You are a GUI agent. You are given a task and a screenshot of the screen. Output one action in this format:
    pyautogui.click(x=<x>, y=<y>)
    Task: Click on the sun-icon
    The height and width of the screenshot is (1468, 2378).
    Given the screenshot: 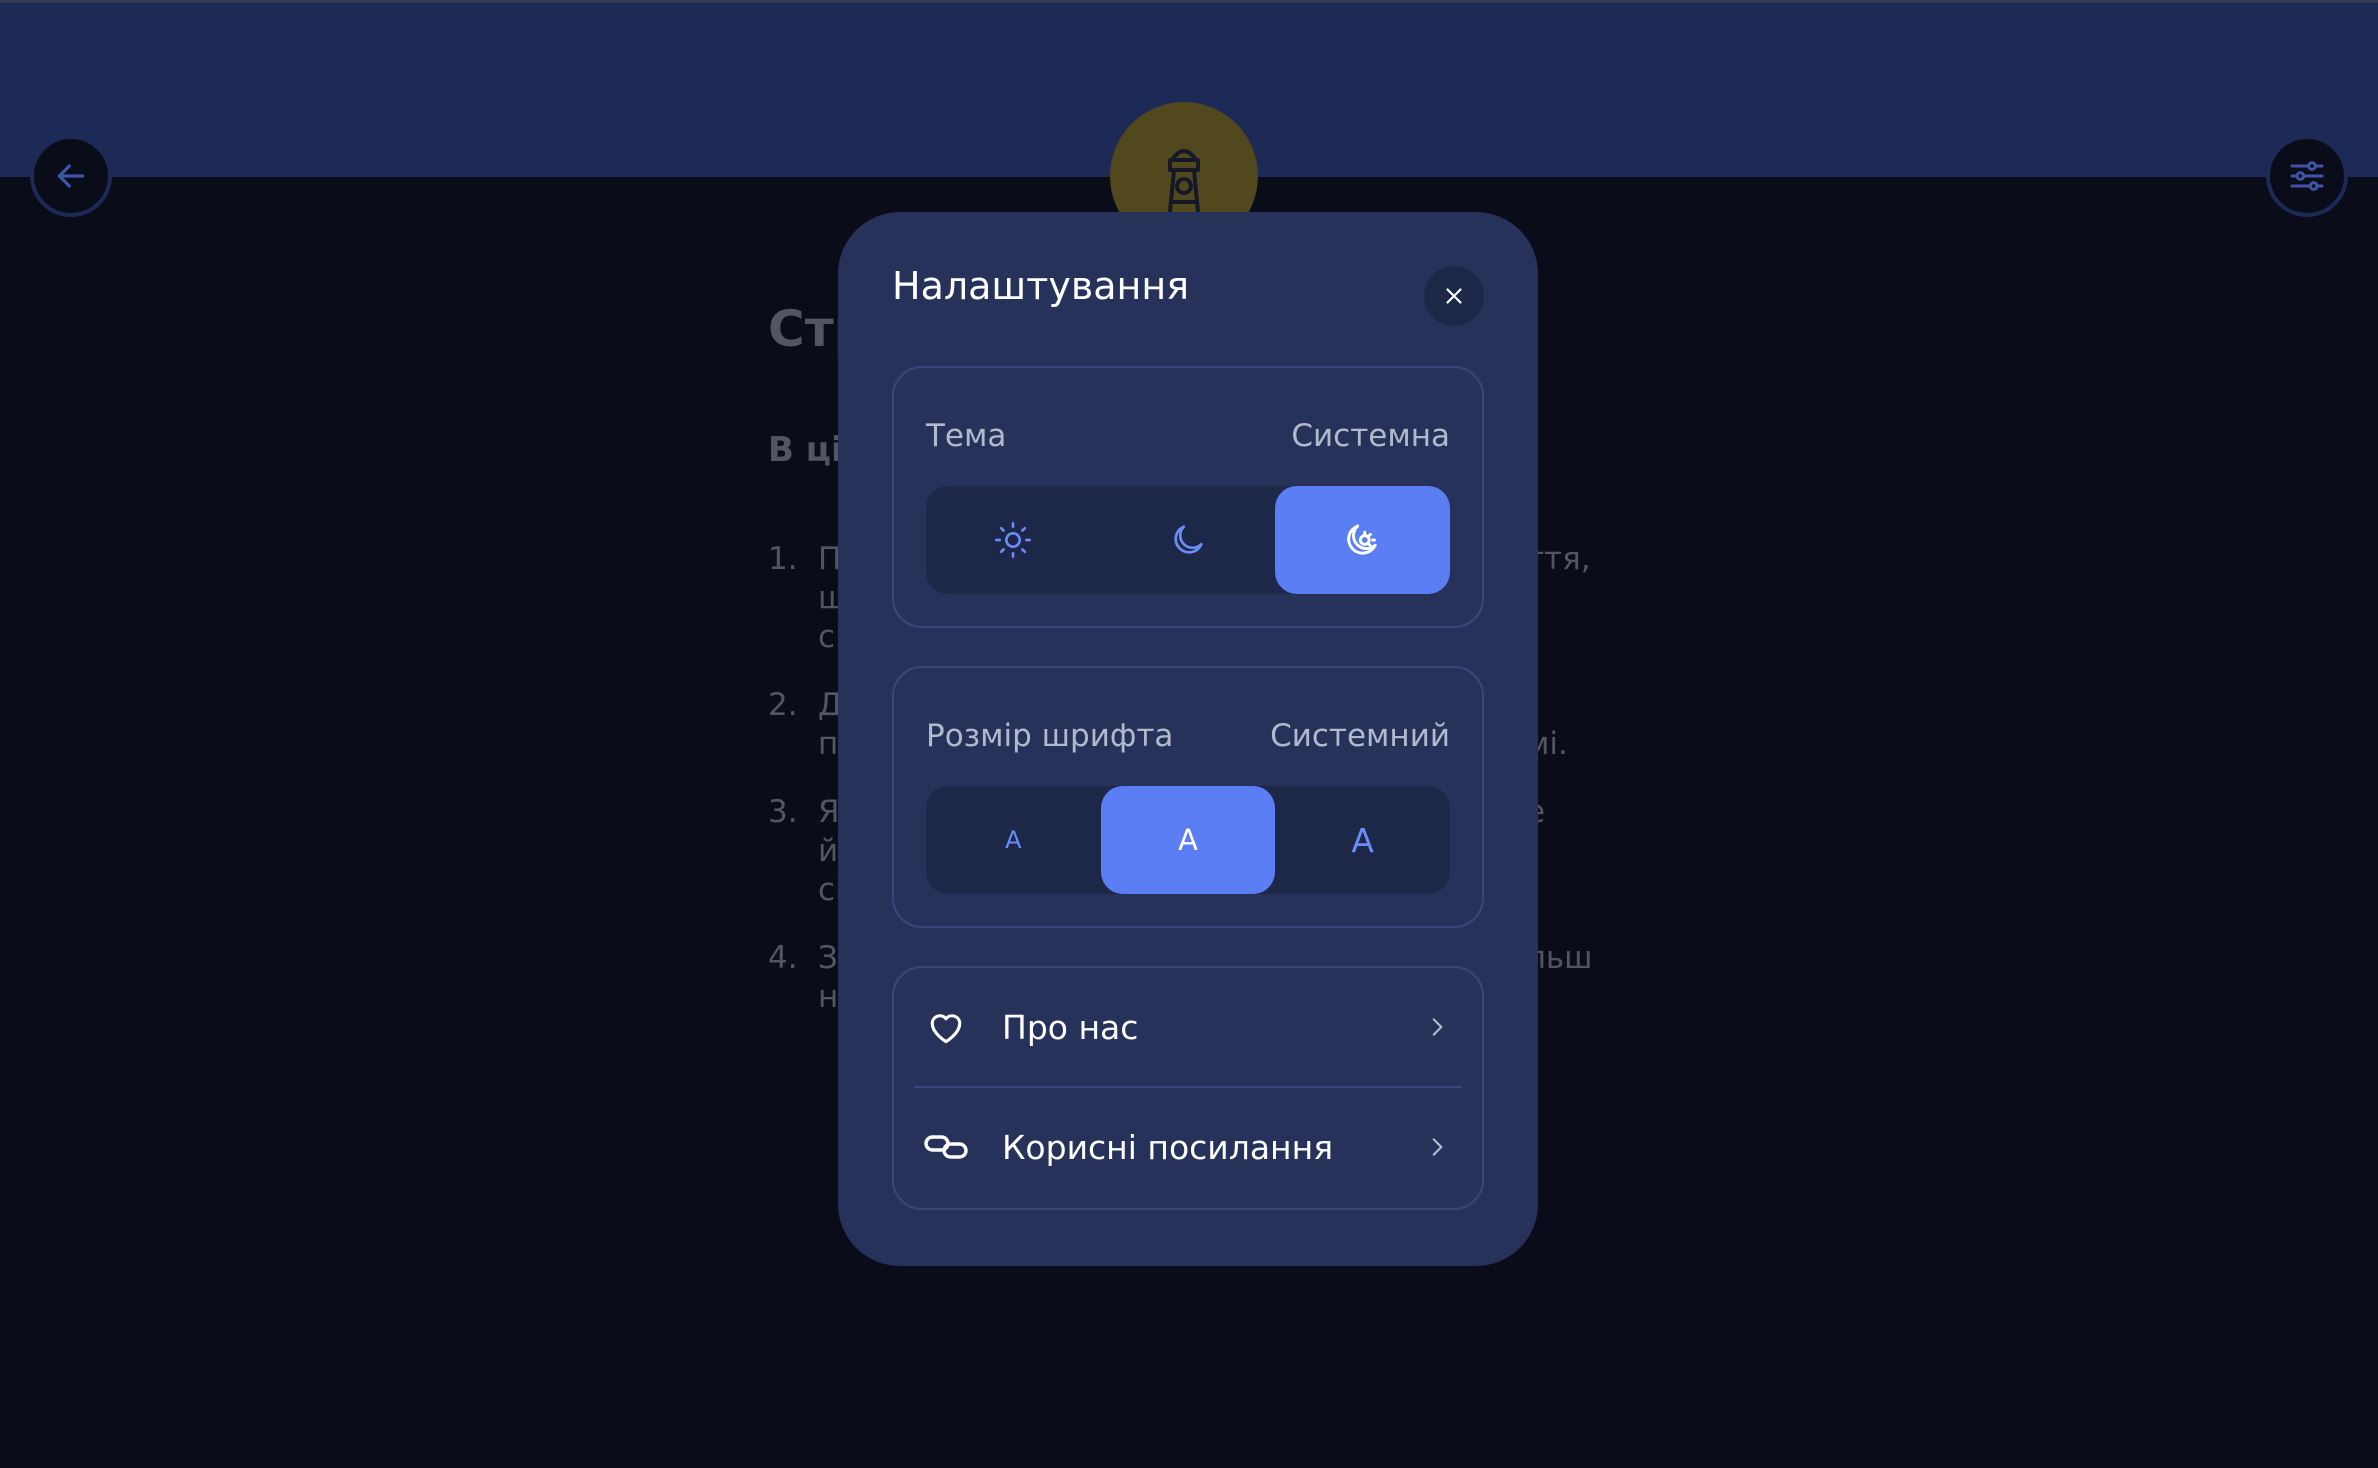 What is the action you would take?
    pyautogui.click(x=1013, y=540)
    